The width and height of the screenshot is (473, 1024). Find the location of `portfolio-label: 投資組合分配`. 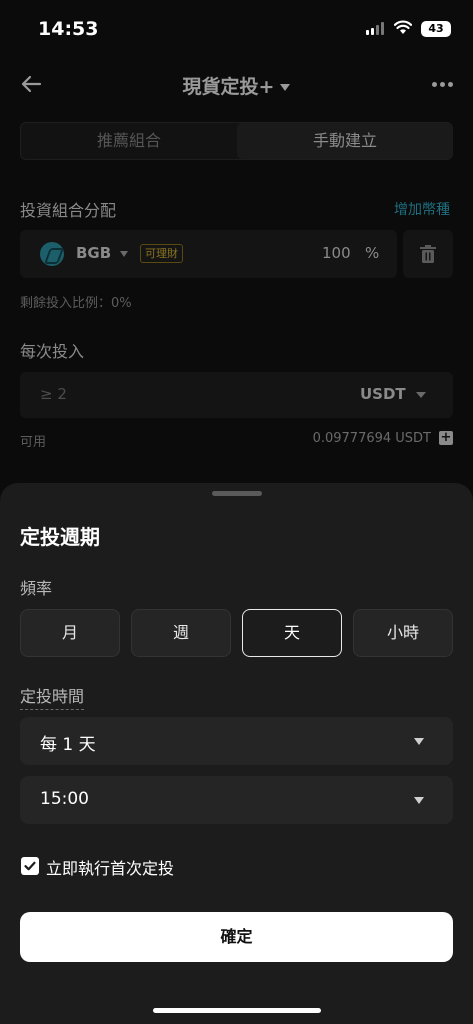

portfolio-label: 投資組合分配 is located at coordinates (68, 210).